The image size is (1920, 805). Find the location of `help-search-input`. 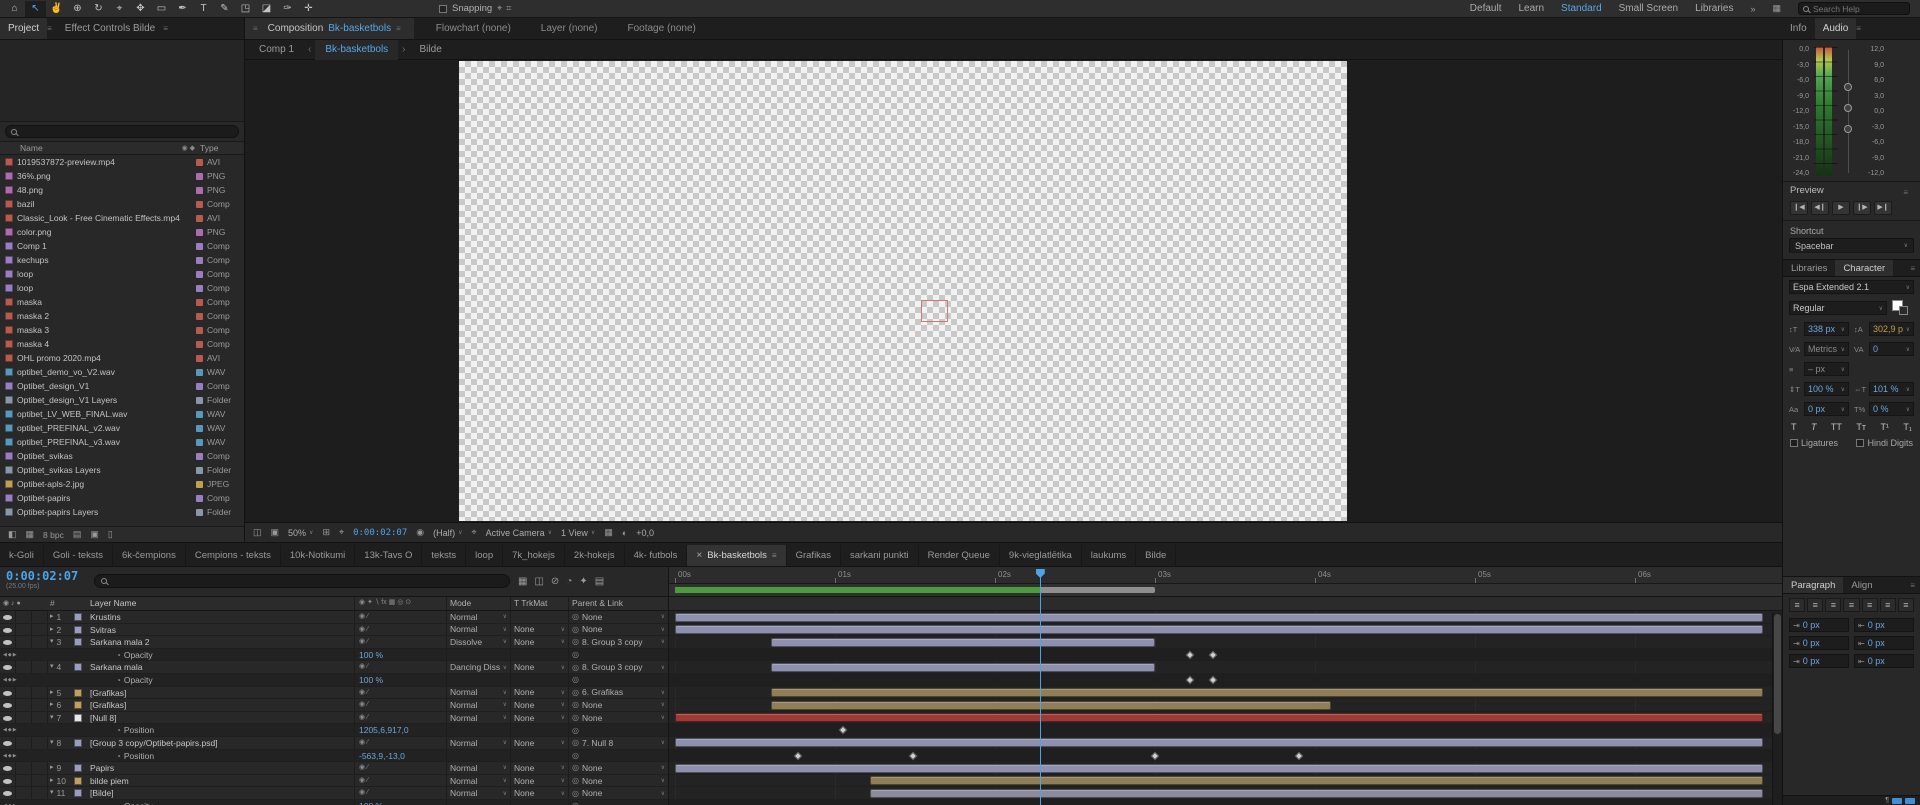

help-search-input is located at coordinates (1859, 8).